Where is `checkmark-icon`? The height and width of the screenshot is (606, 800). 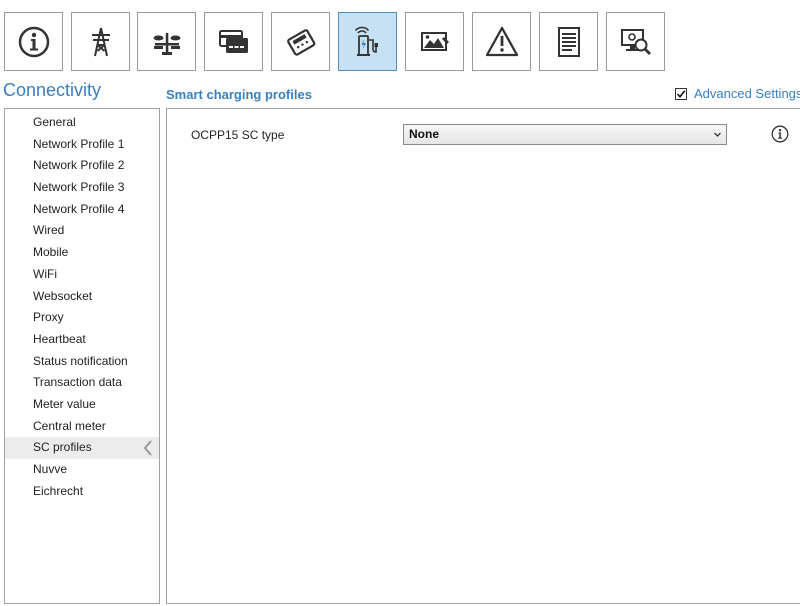 checkmark-icon is located at coordinates (681, 93).